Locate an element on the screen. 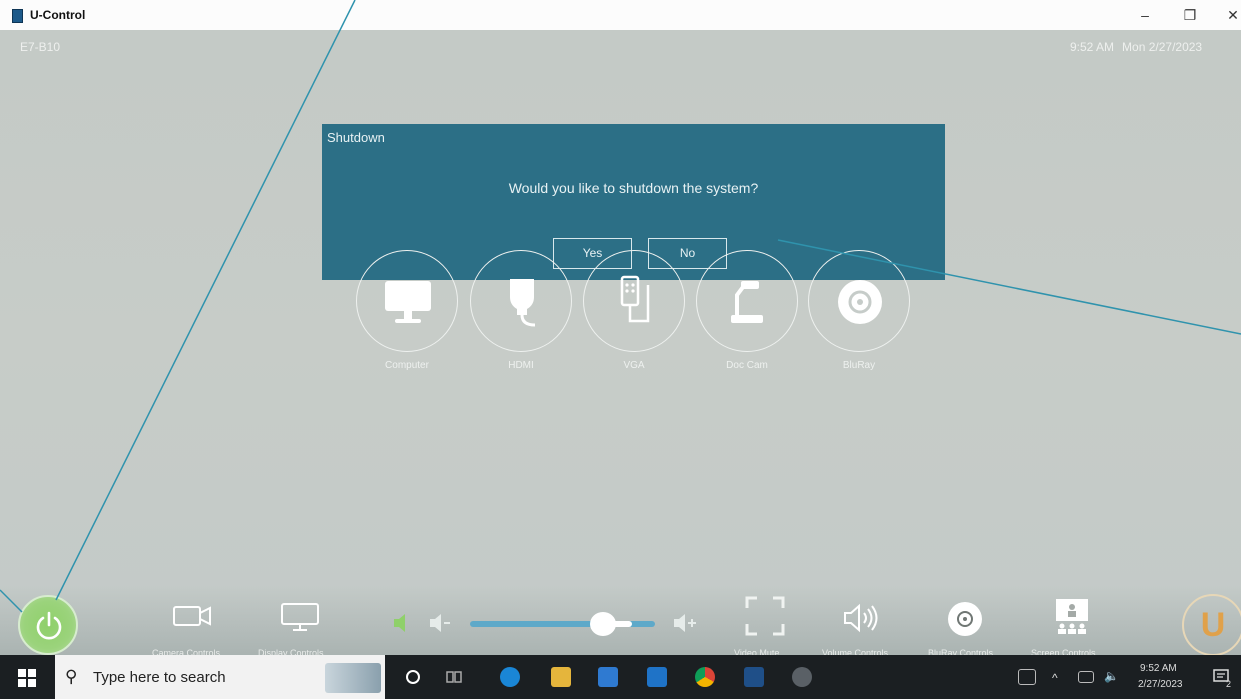  taskbar-date: 2/27/2023 is located at coordinates (1160, 684).